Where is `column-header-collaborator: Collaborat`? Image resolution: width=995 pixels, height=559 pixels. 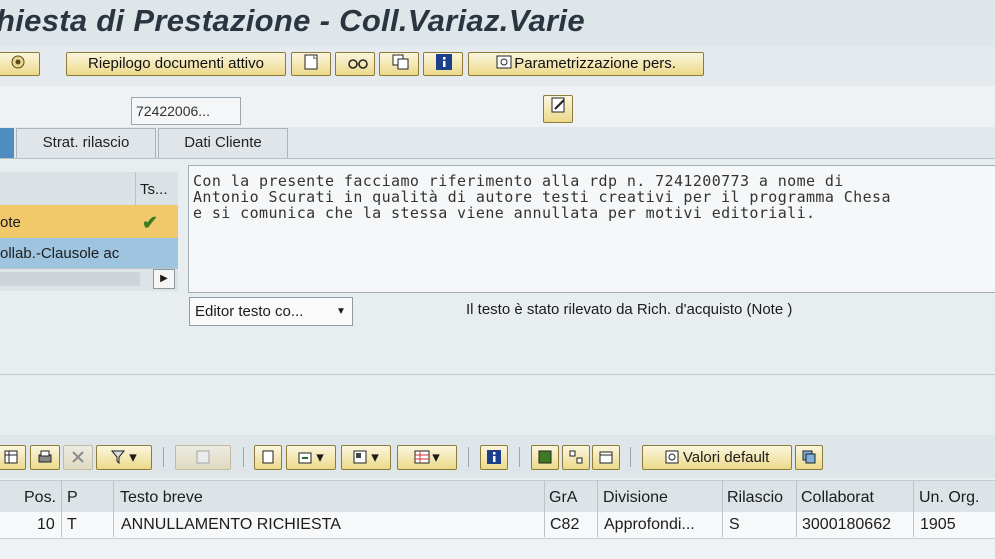
column-header-collaborator: Collaborat is located at coordinates (837, 498).